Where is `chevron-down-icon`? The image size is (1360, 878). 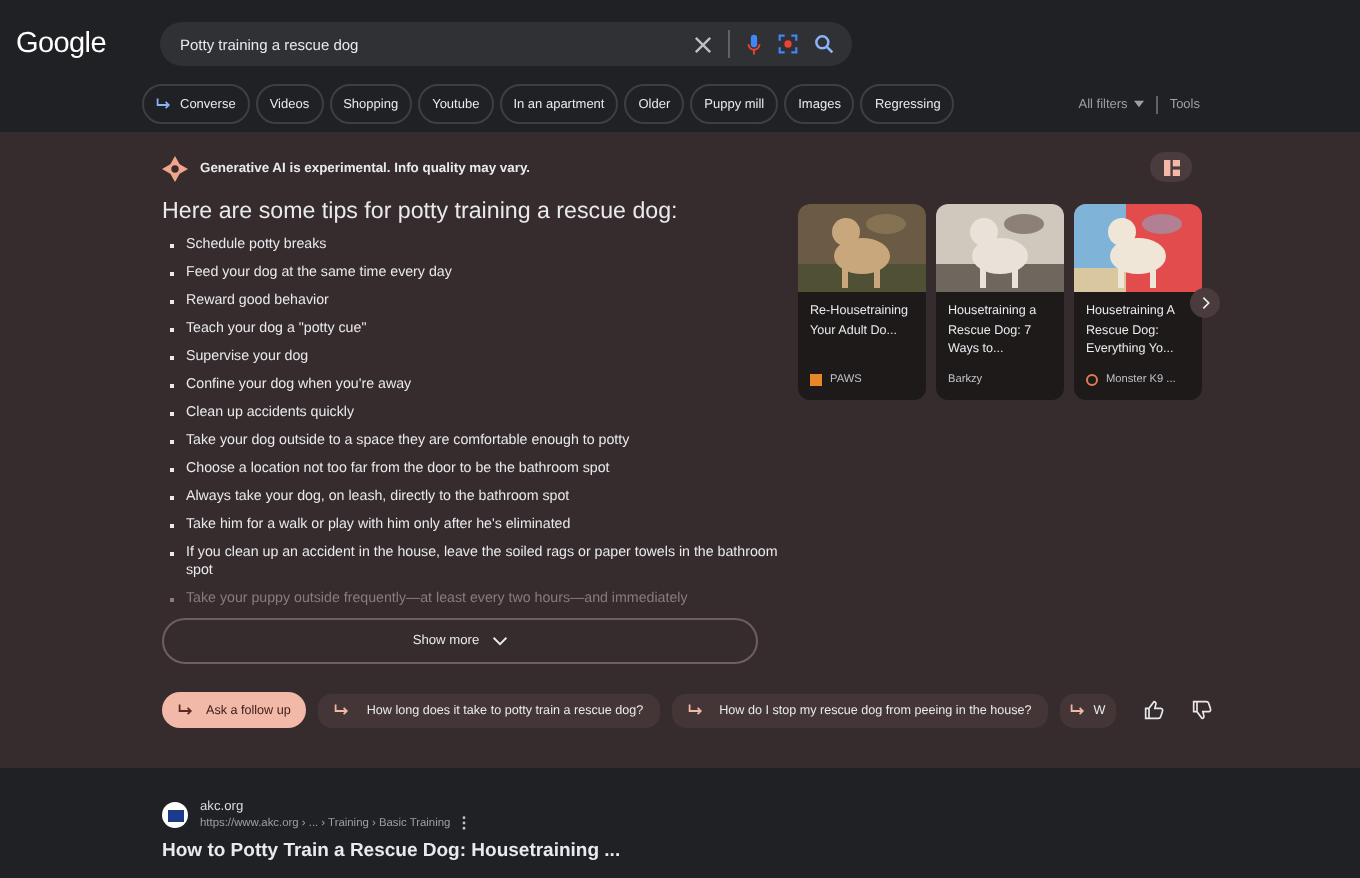 chevron-down-icon is located at coordinates (499, 641).